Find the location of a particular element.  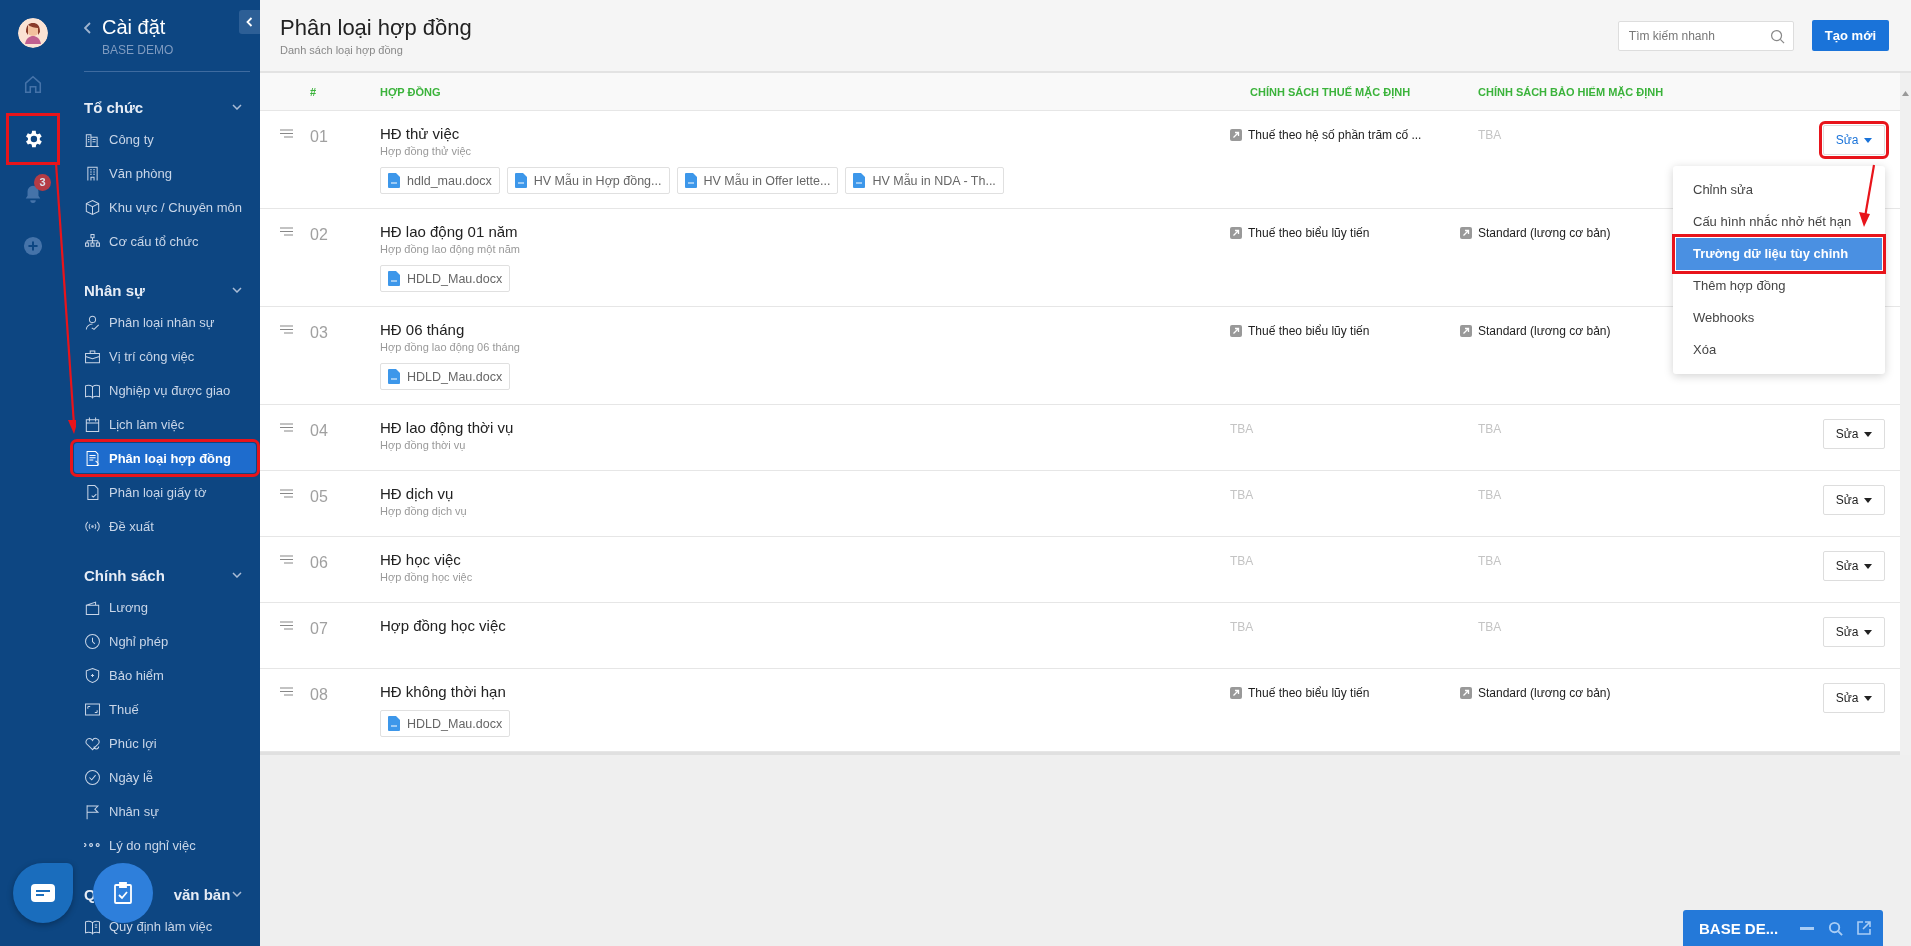

company-name: BASE DEMO is located at coordinates (138, 50).